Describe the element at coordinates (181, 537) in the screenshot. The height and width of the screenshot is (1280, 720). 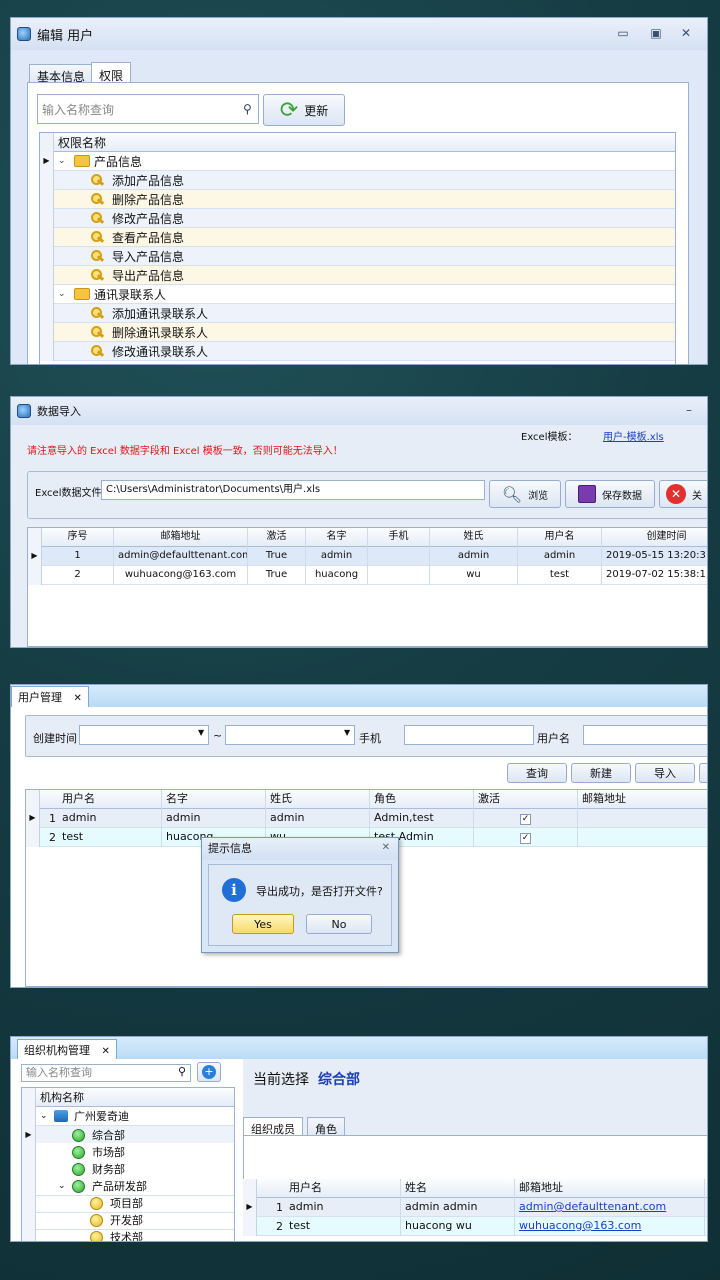
I see `column-header: 邮箱地址` at that location.